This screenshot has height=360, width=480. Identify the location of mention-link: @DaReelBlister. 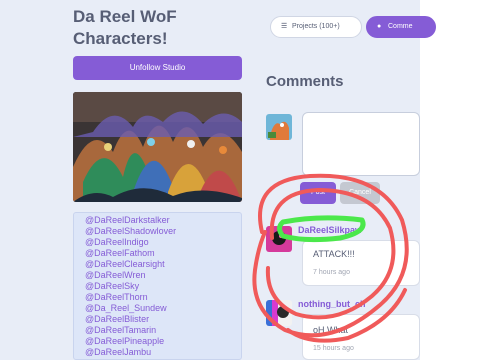
(163, 319).